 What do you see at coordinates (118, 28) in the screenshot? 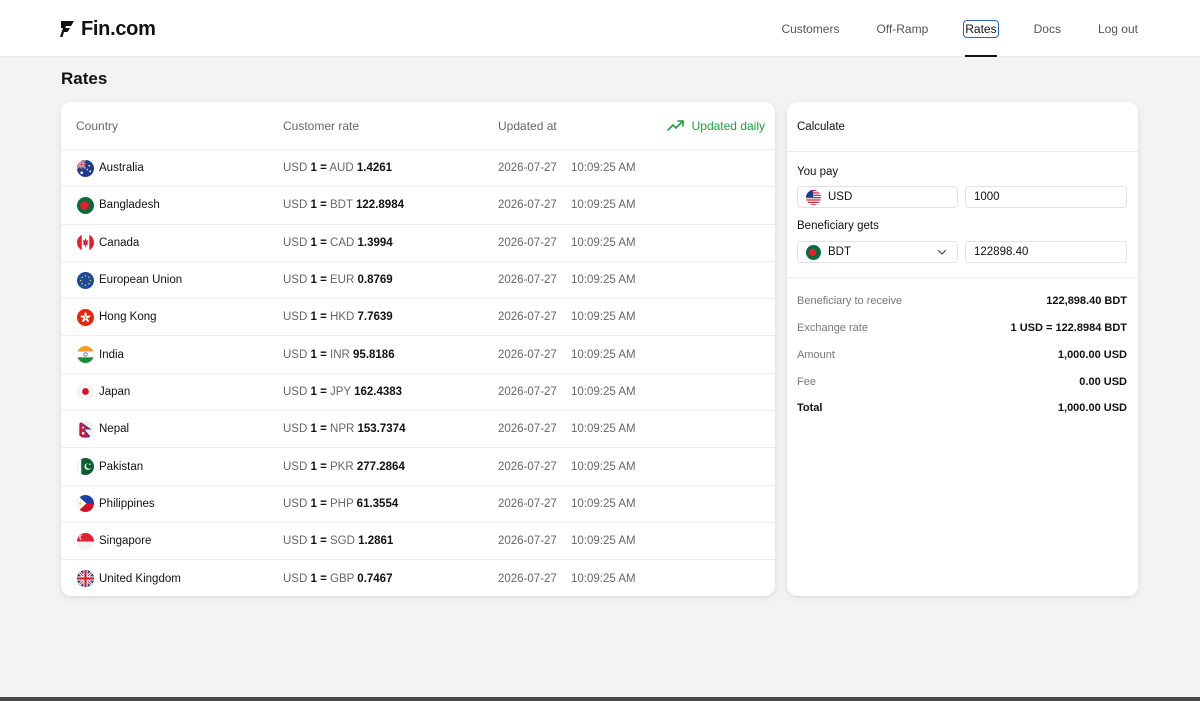
I see `brand-name: Fin.com` at bounding box center [118, 28].